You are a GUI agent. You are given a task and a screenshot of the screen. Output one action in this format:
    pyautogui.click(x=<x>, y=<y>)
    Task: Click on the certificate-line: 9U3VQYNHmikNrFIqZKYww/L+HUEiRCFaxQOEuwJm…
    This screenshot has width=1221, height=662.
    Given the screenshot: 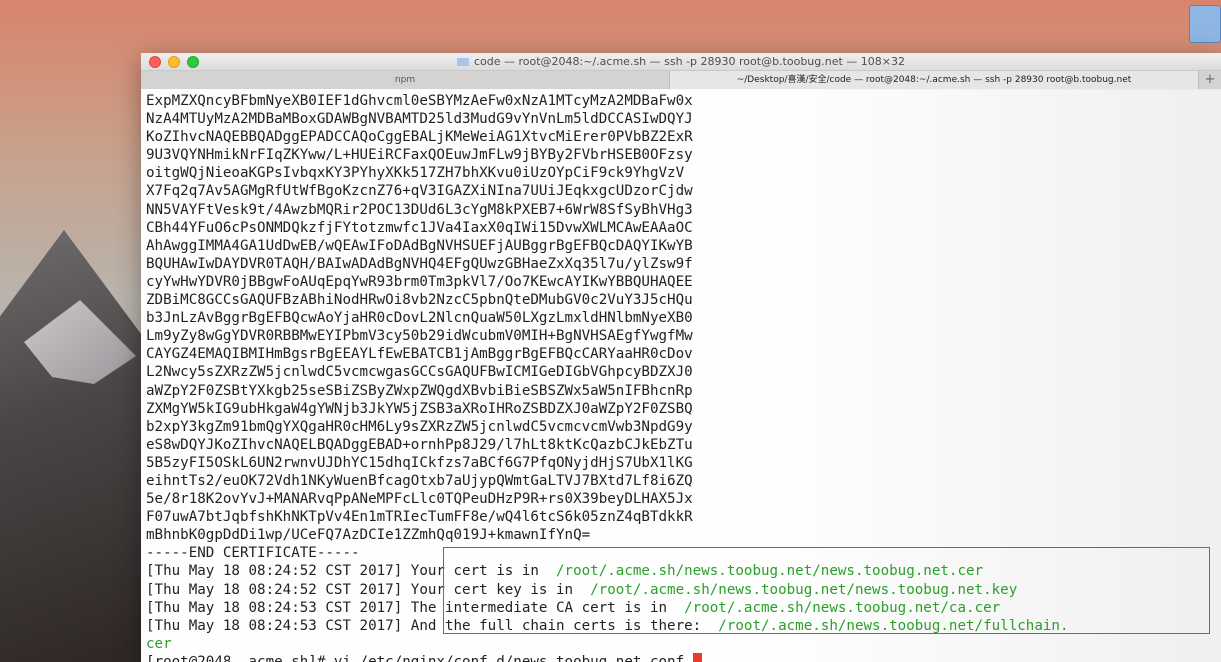 What is the action you would take?
    pyautogui.click(x=419, y=155)
    